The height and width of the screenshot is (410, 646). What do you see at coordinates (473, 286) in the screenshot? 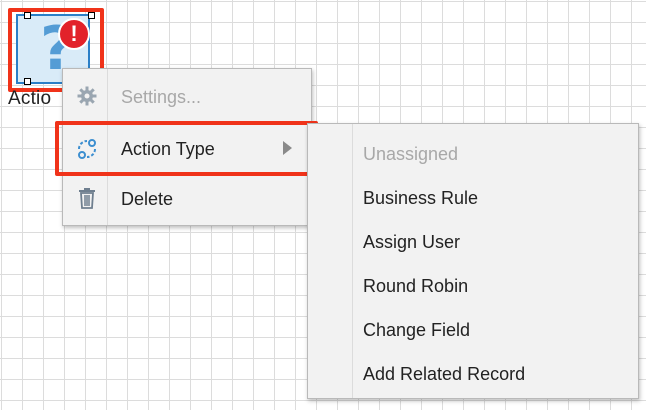
I see `submenu-item-round-robin: Round Robin` at bounding box center [473, 286].